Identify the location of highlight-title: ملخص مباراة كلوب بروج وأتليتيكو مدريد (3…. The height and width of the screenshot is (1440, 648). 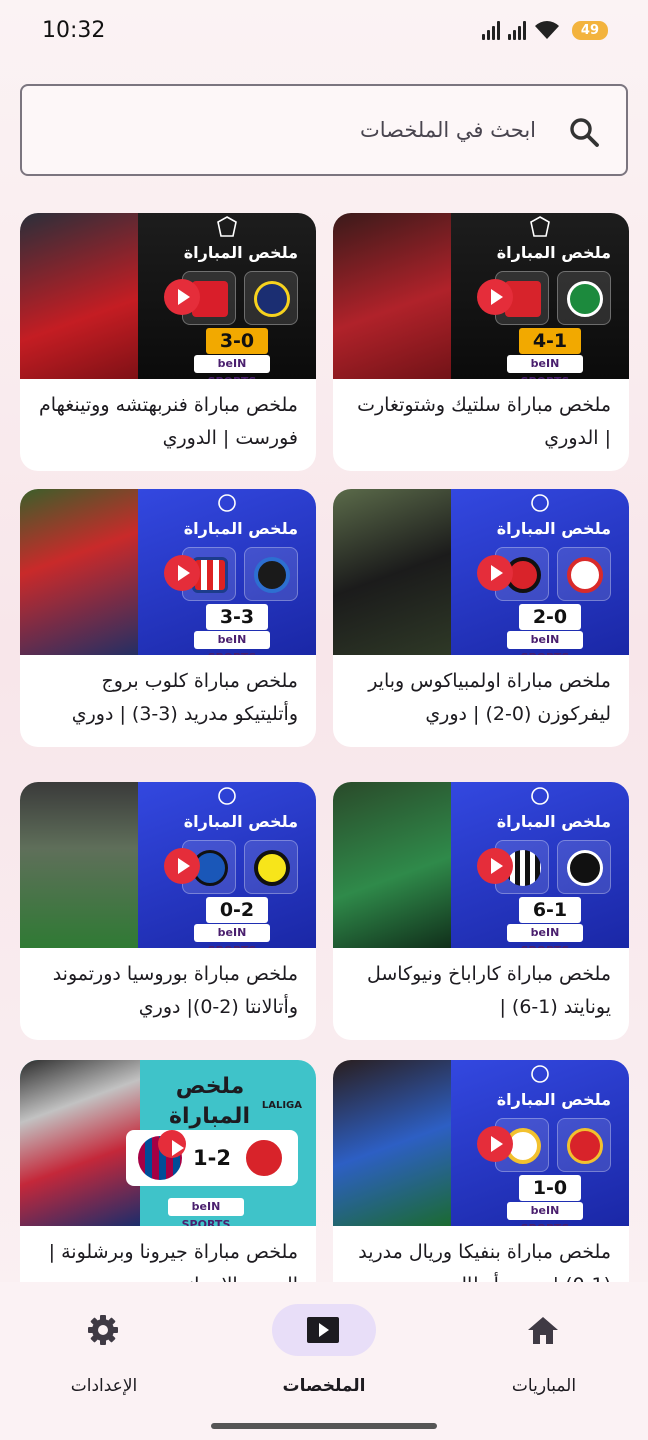
(168, 701).